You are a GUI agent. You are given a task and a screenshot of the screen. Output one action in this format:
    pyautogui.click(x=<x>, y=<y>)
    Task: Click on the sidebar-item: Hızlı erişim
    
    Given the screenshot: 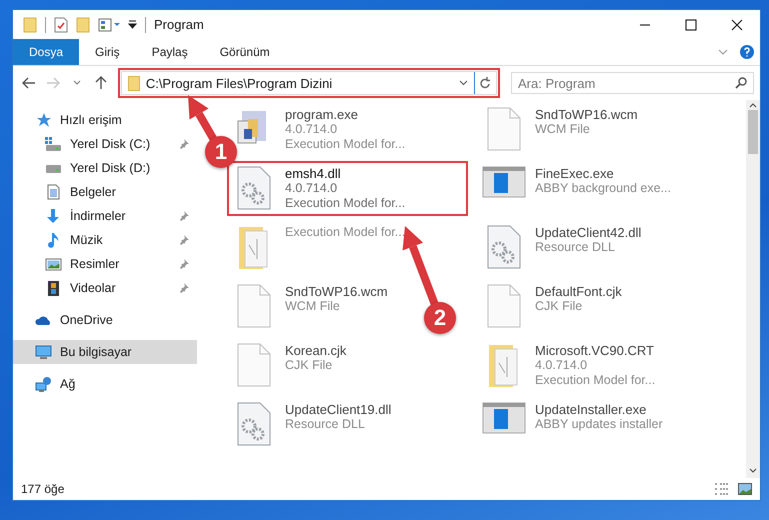 What is the action you would take?
    pyautogui.click(x=105, y=120)
    